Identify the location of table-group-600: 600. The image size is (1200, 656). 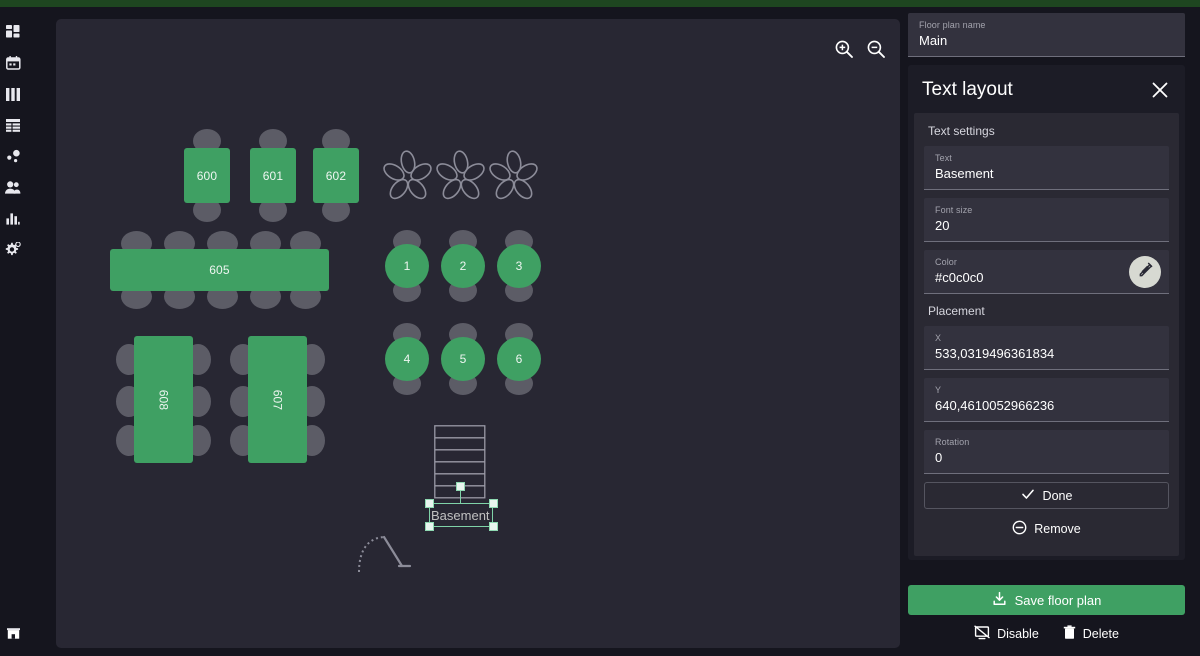
(207, 175).